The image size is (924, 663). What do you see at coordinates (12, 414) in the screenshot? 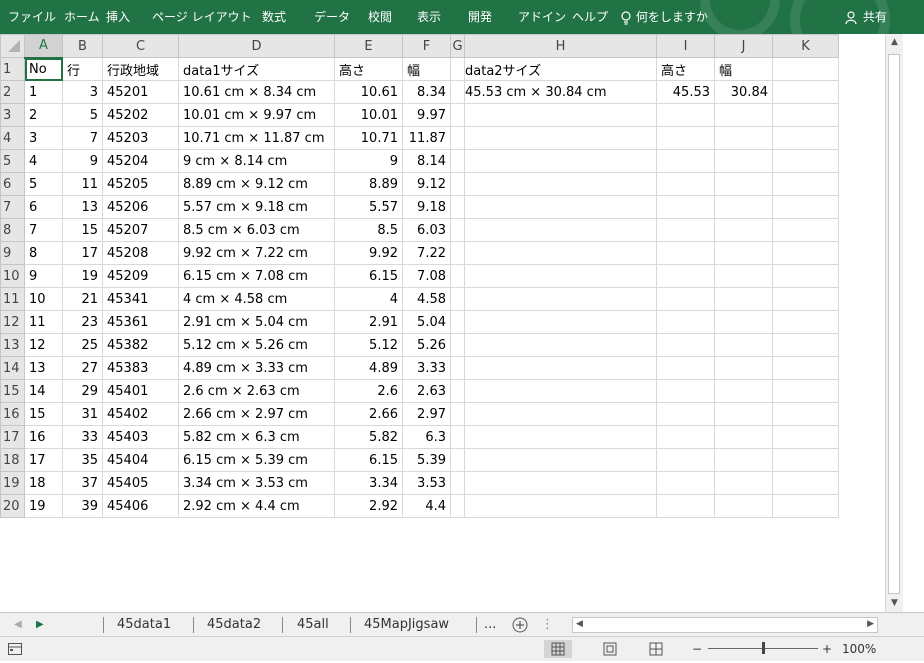
I see `row-header: 16` at bounding box center [12, 414].